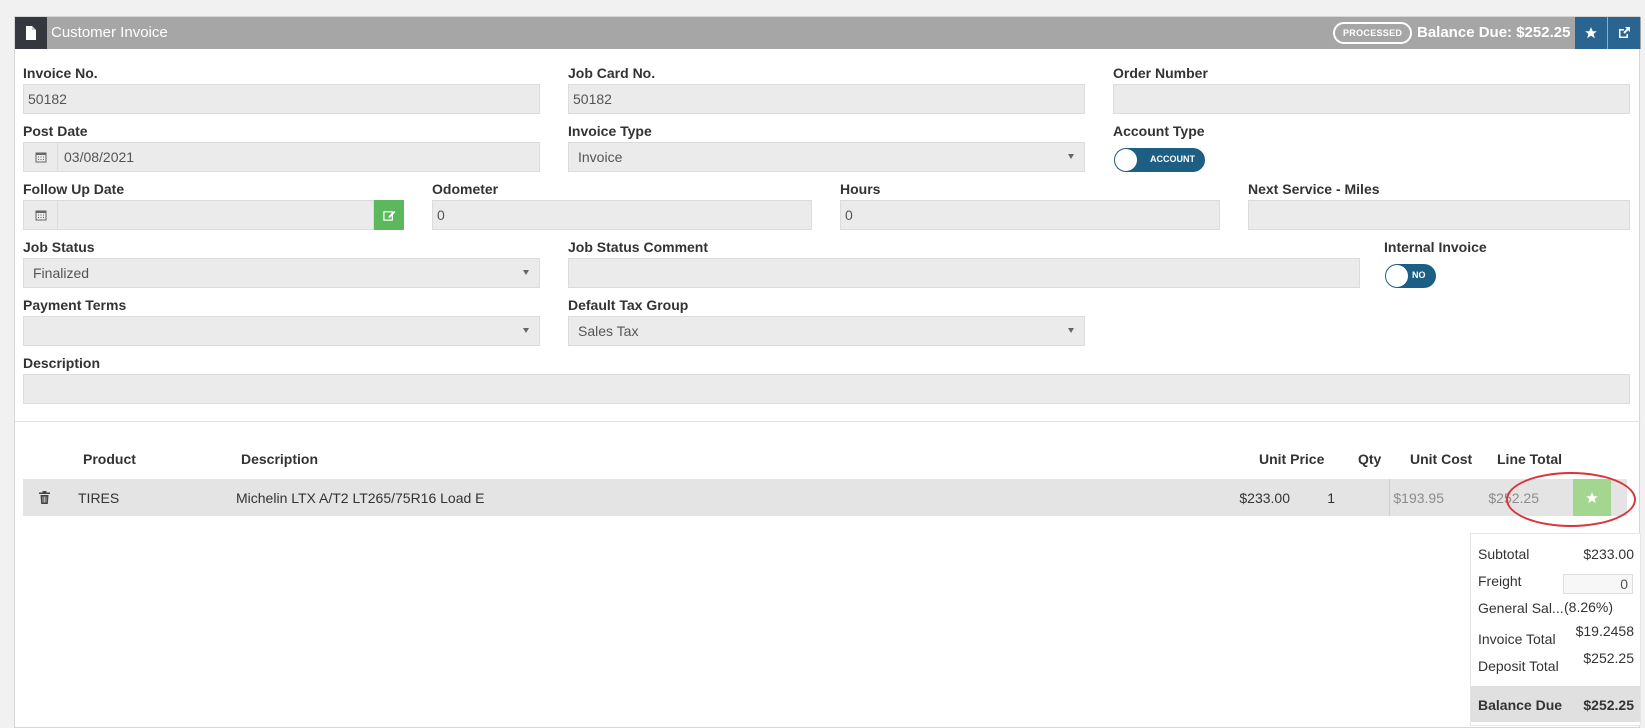 The width and height of the screenshot is (1645, 728). I want to click on annotation-circle, so click(1571, 499).